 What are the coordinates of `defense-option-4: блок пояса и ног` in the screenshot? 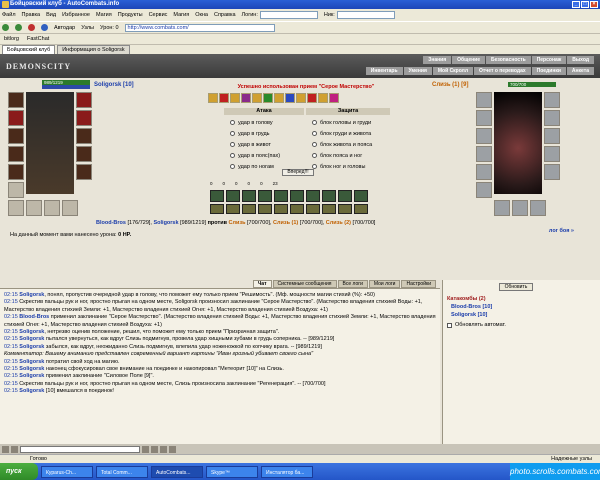 It's located at (348, 155).